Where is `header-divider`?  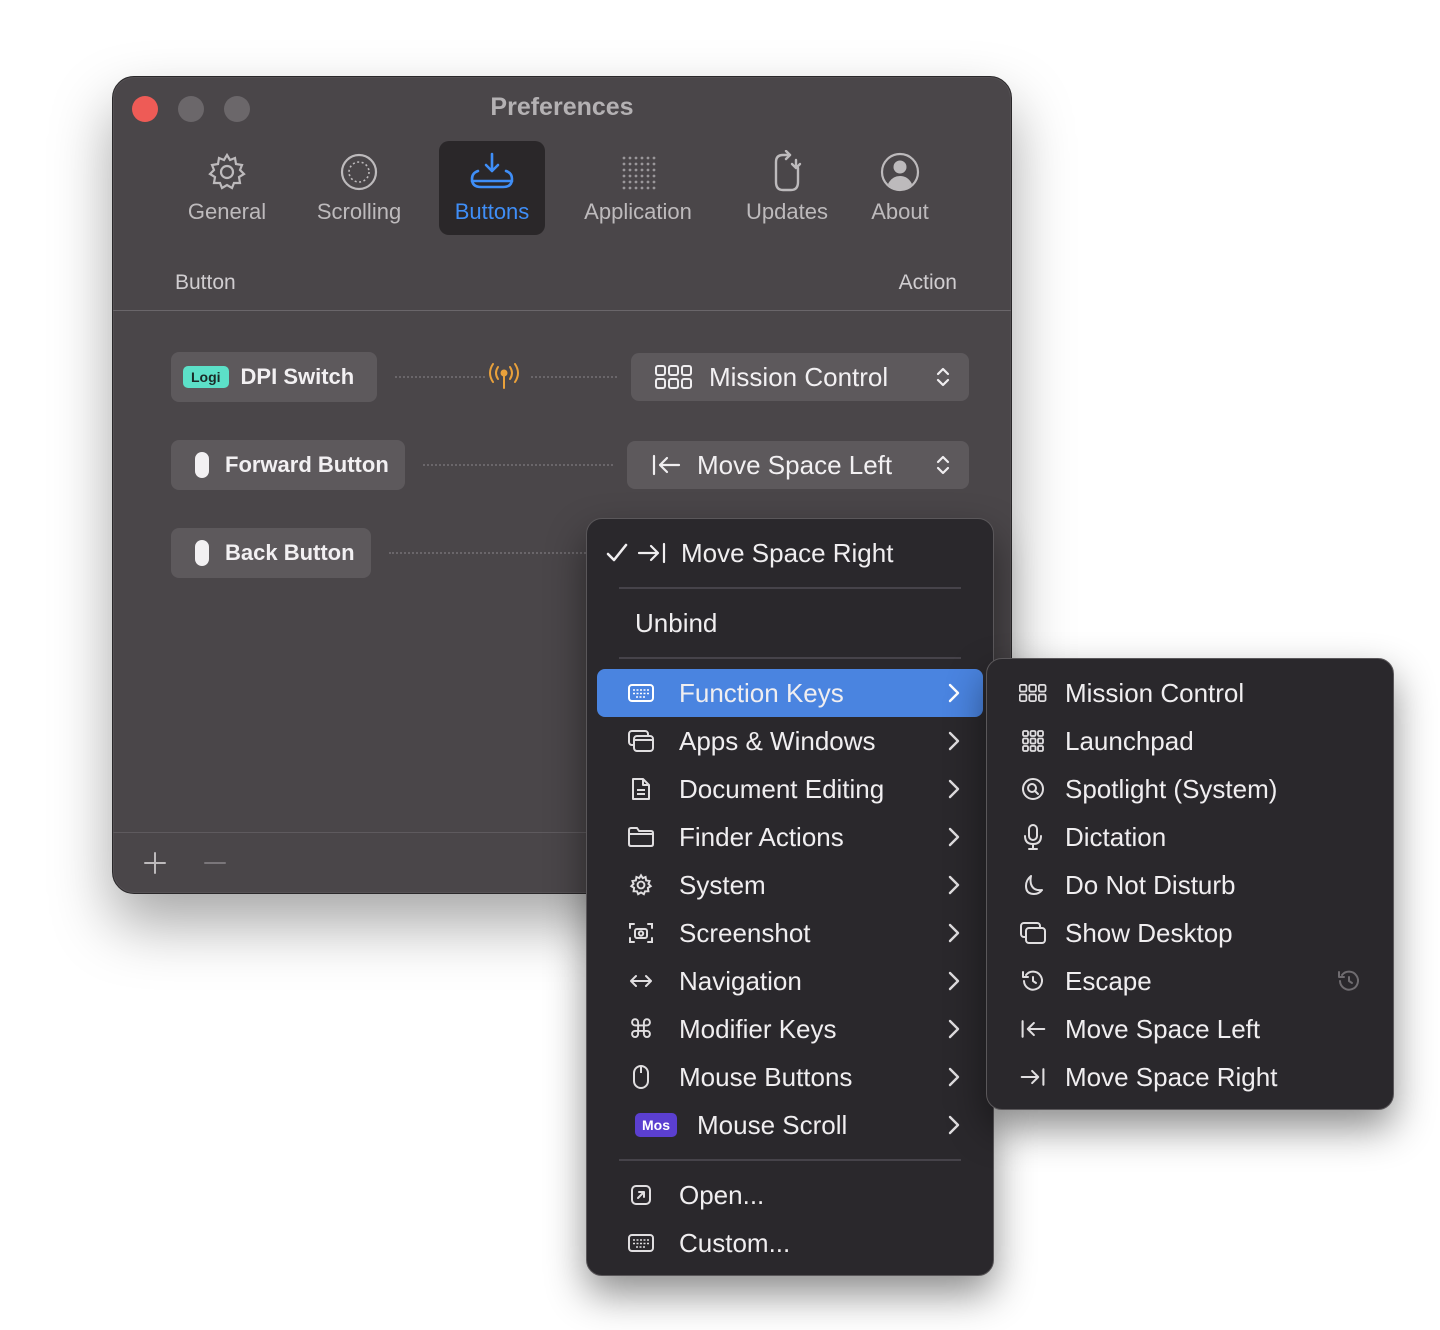 header-divider is located at coordinates (562, 310).